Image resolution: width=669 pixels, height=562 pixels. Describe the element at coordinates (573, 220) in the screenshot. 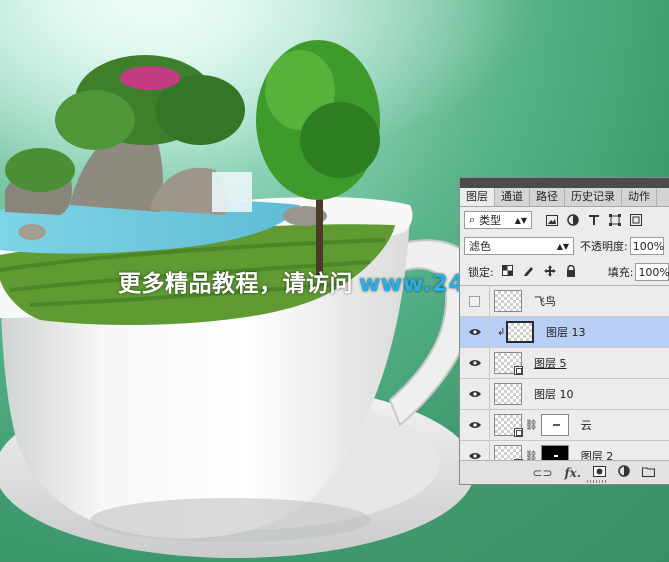

I see `adjustment-filter-icon` at that location.